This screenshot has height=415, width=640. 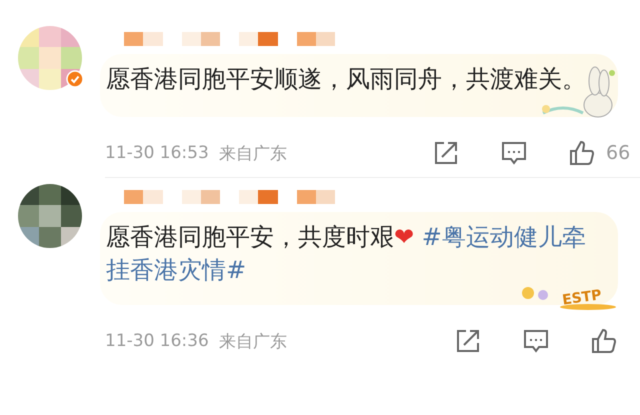 I want to click on comment-time: 11-30 16:53, so click(x=157, y=153).